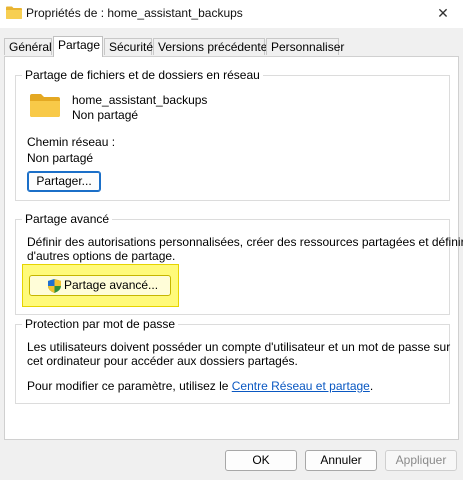 The image size is (463, 480). Describe the element at coordinates (213, 46) in the screenshot. I see `tab-previous-versions: Versions précédentes` at that location.